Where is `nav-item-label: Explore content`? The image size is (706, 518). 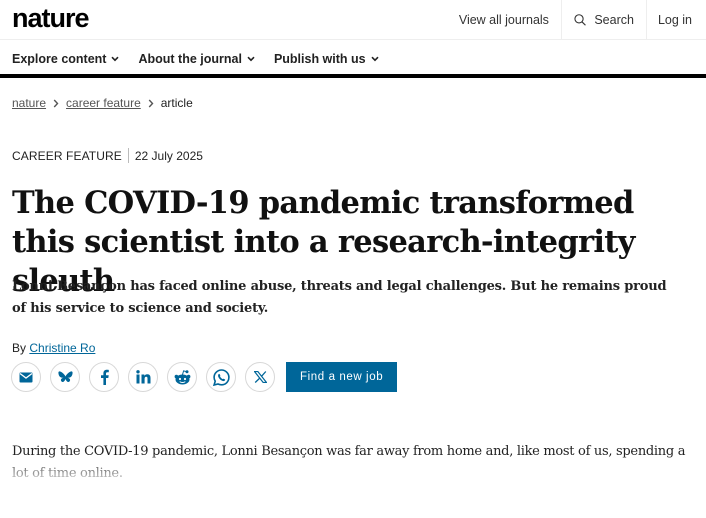 nav-item-label: Explore content is located at coordinates (59, 59).